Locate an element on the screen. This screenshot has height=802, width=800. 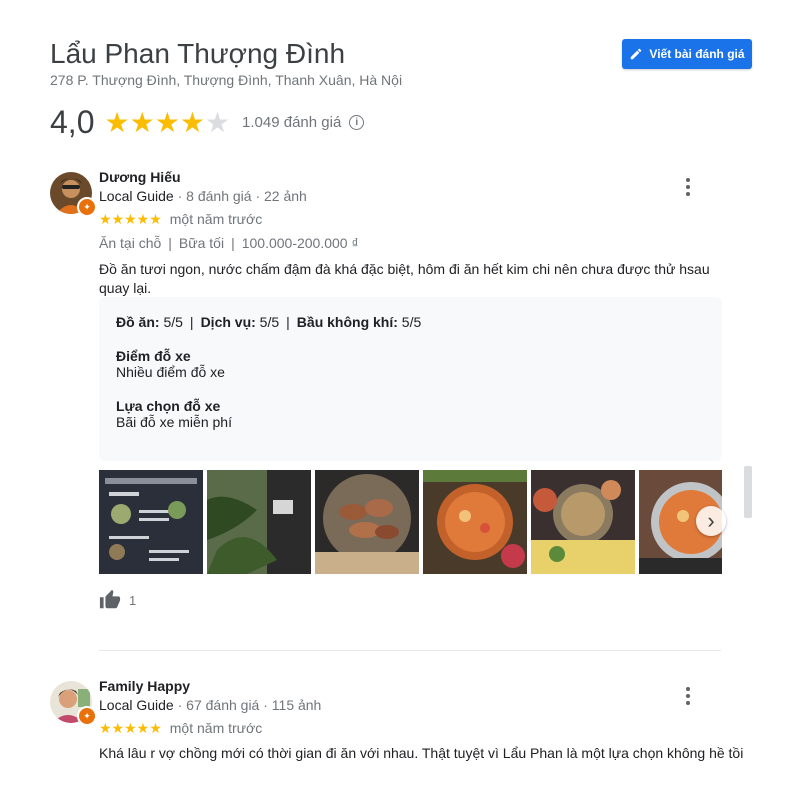
write-review-button: Viết bài đánh giá is located at coordinates (687, 54).